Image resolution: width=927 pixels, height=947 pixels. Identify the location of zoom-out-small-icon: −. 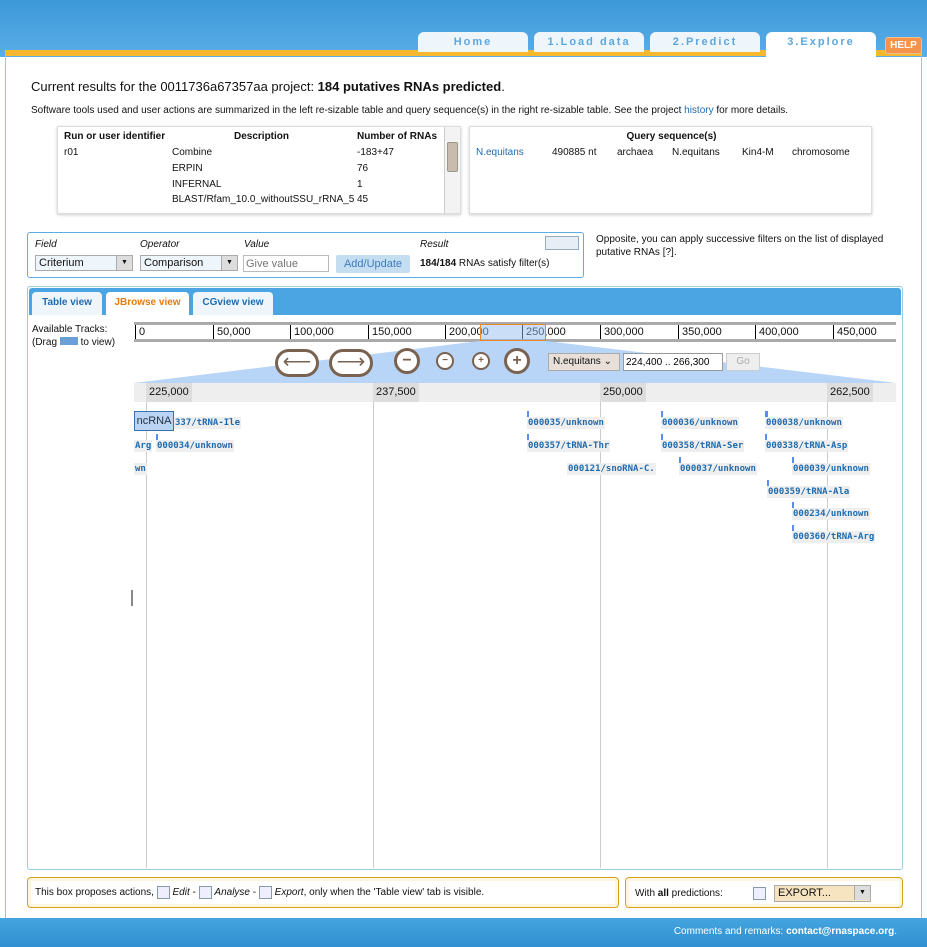
(445, 361).